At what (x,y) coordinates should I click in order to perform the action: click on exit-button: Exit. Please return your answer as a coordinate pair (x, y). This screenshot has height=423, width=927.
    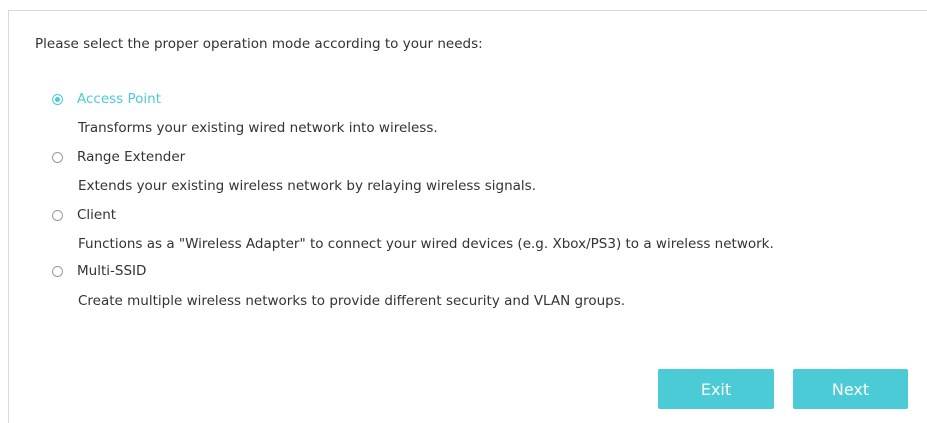
    Looking at the image, I should click on (716, 389).